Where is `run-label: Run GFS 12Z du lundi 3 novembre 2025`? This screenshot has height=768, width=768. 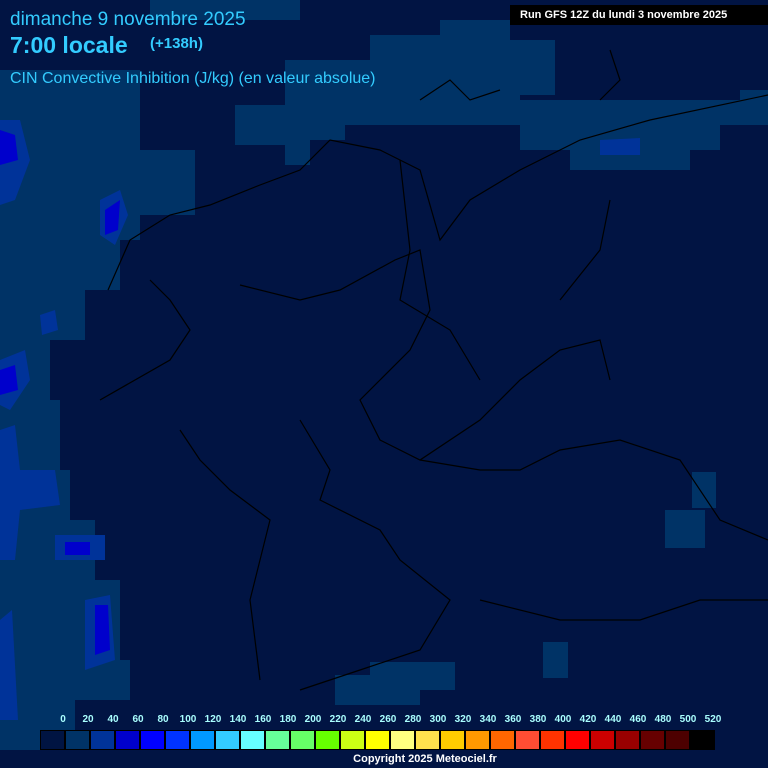
run-label: Run GFS 12Z du lundi 3 novembre 2025 is located at coordinates (639, 15).